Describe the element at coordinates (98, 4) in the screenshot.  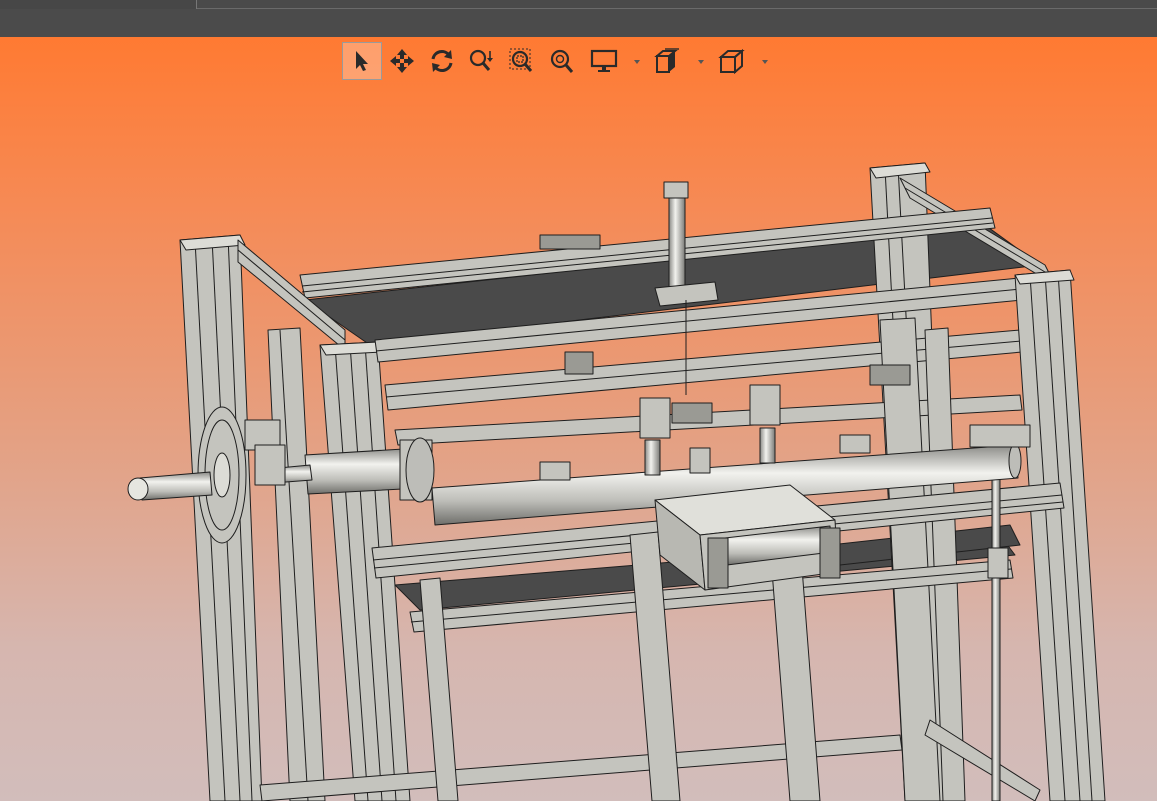
I see `document-tab` at that location.